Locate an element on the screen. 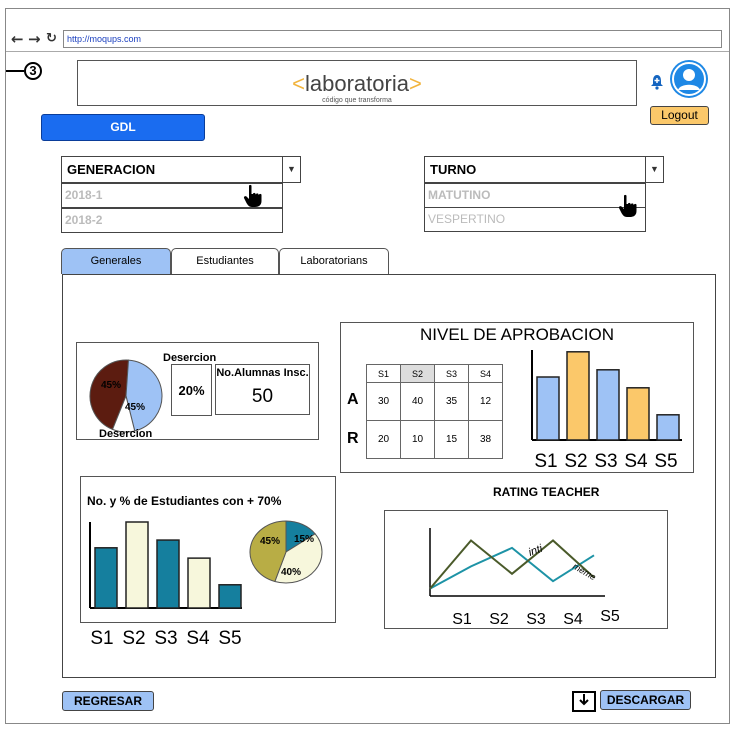  notification-bell-icon is located at coordinates (657, 83).